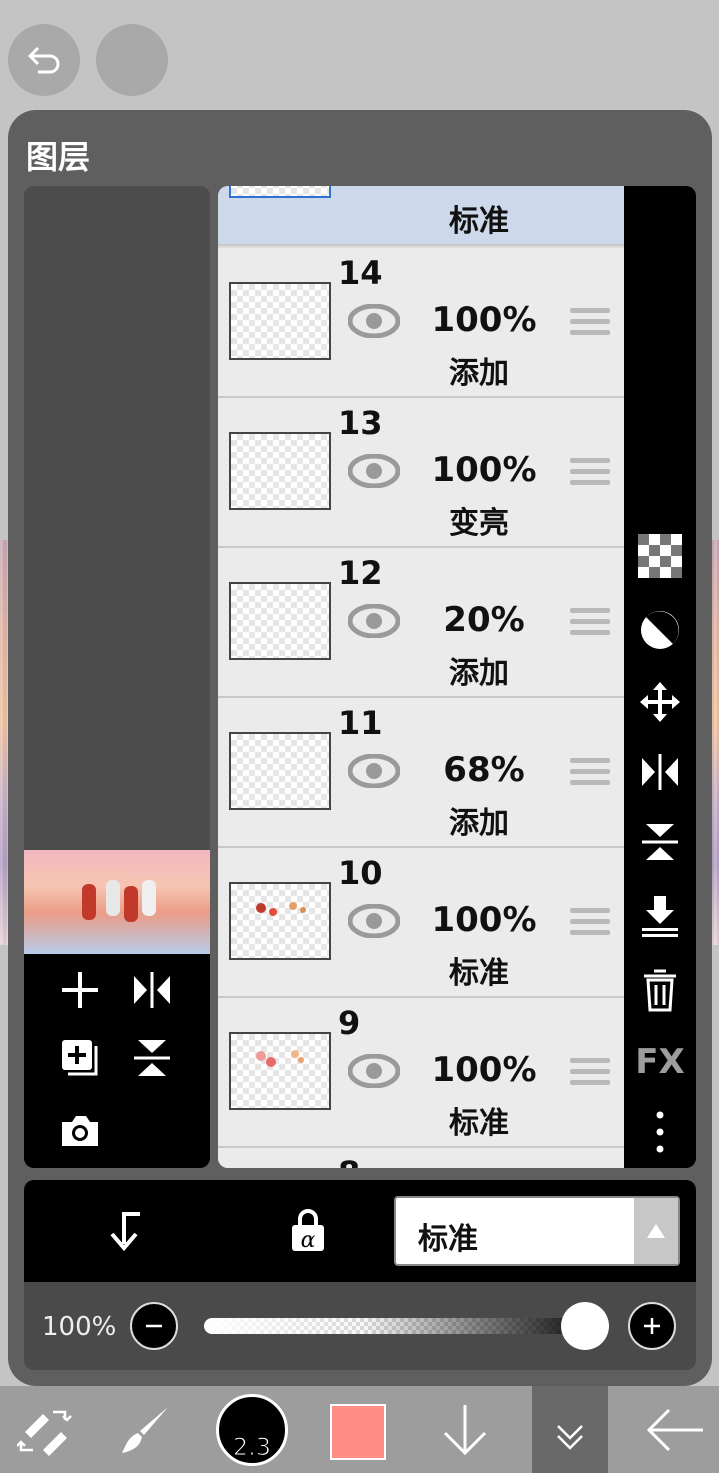 This screenshot has height=1473, width=719. I want to click on layer-number: 12, so click(360, 573).